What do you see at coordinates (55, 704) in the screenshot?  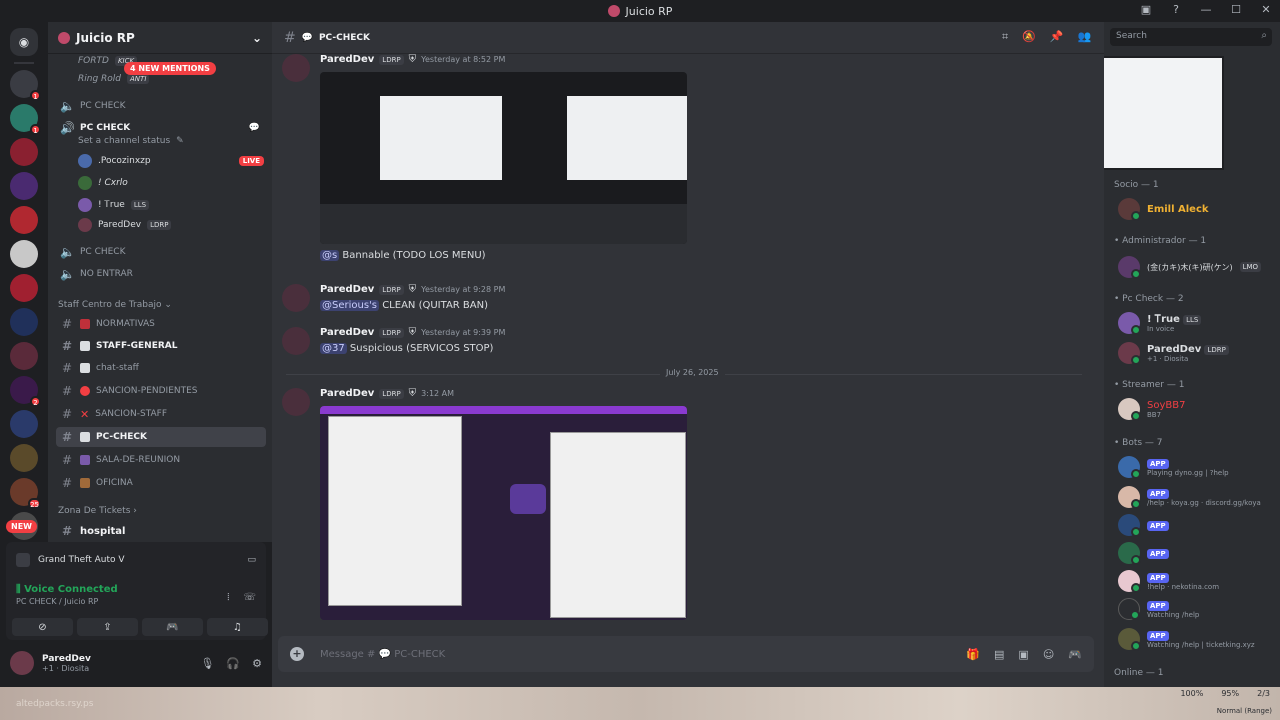 I see `watermark: altedpacks.rsy.ps` at bounding box center [55, 704].